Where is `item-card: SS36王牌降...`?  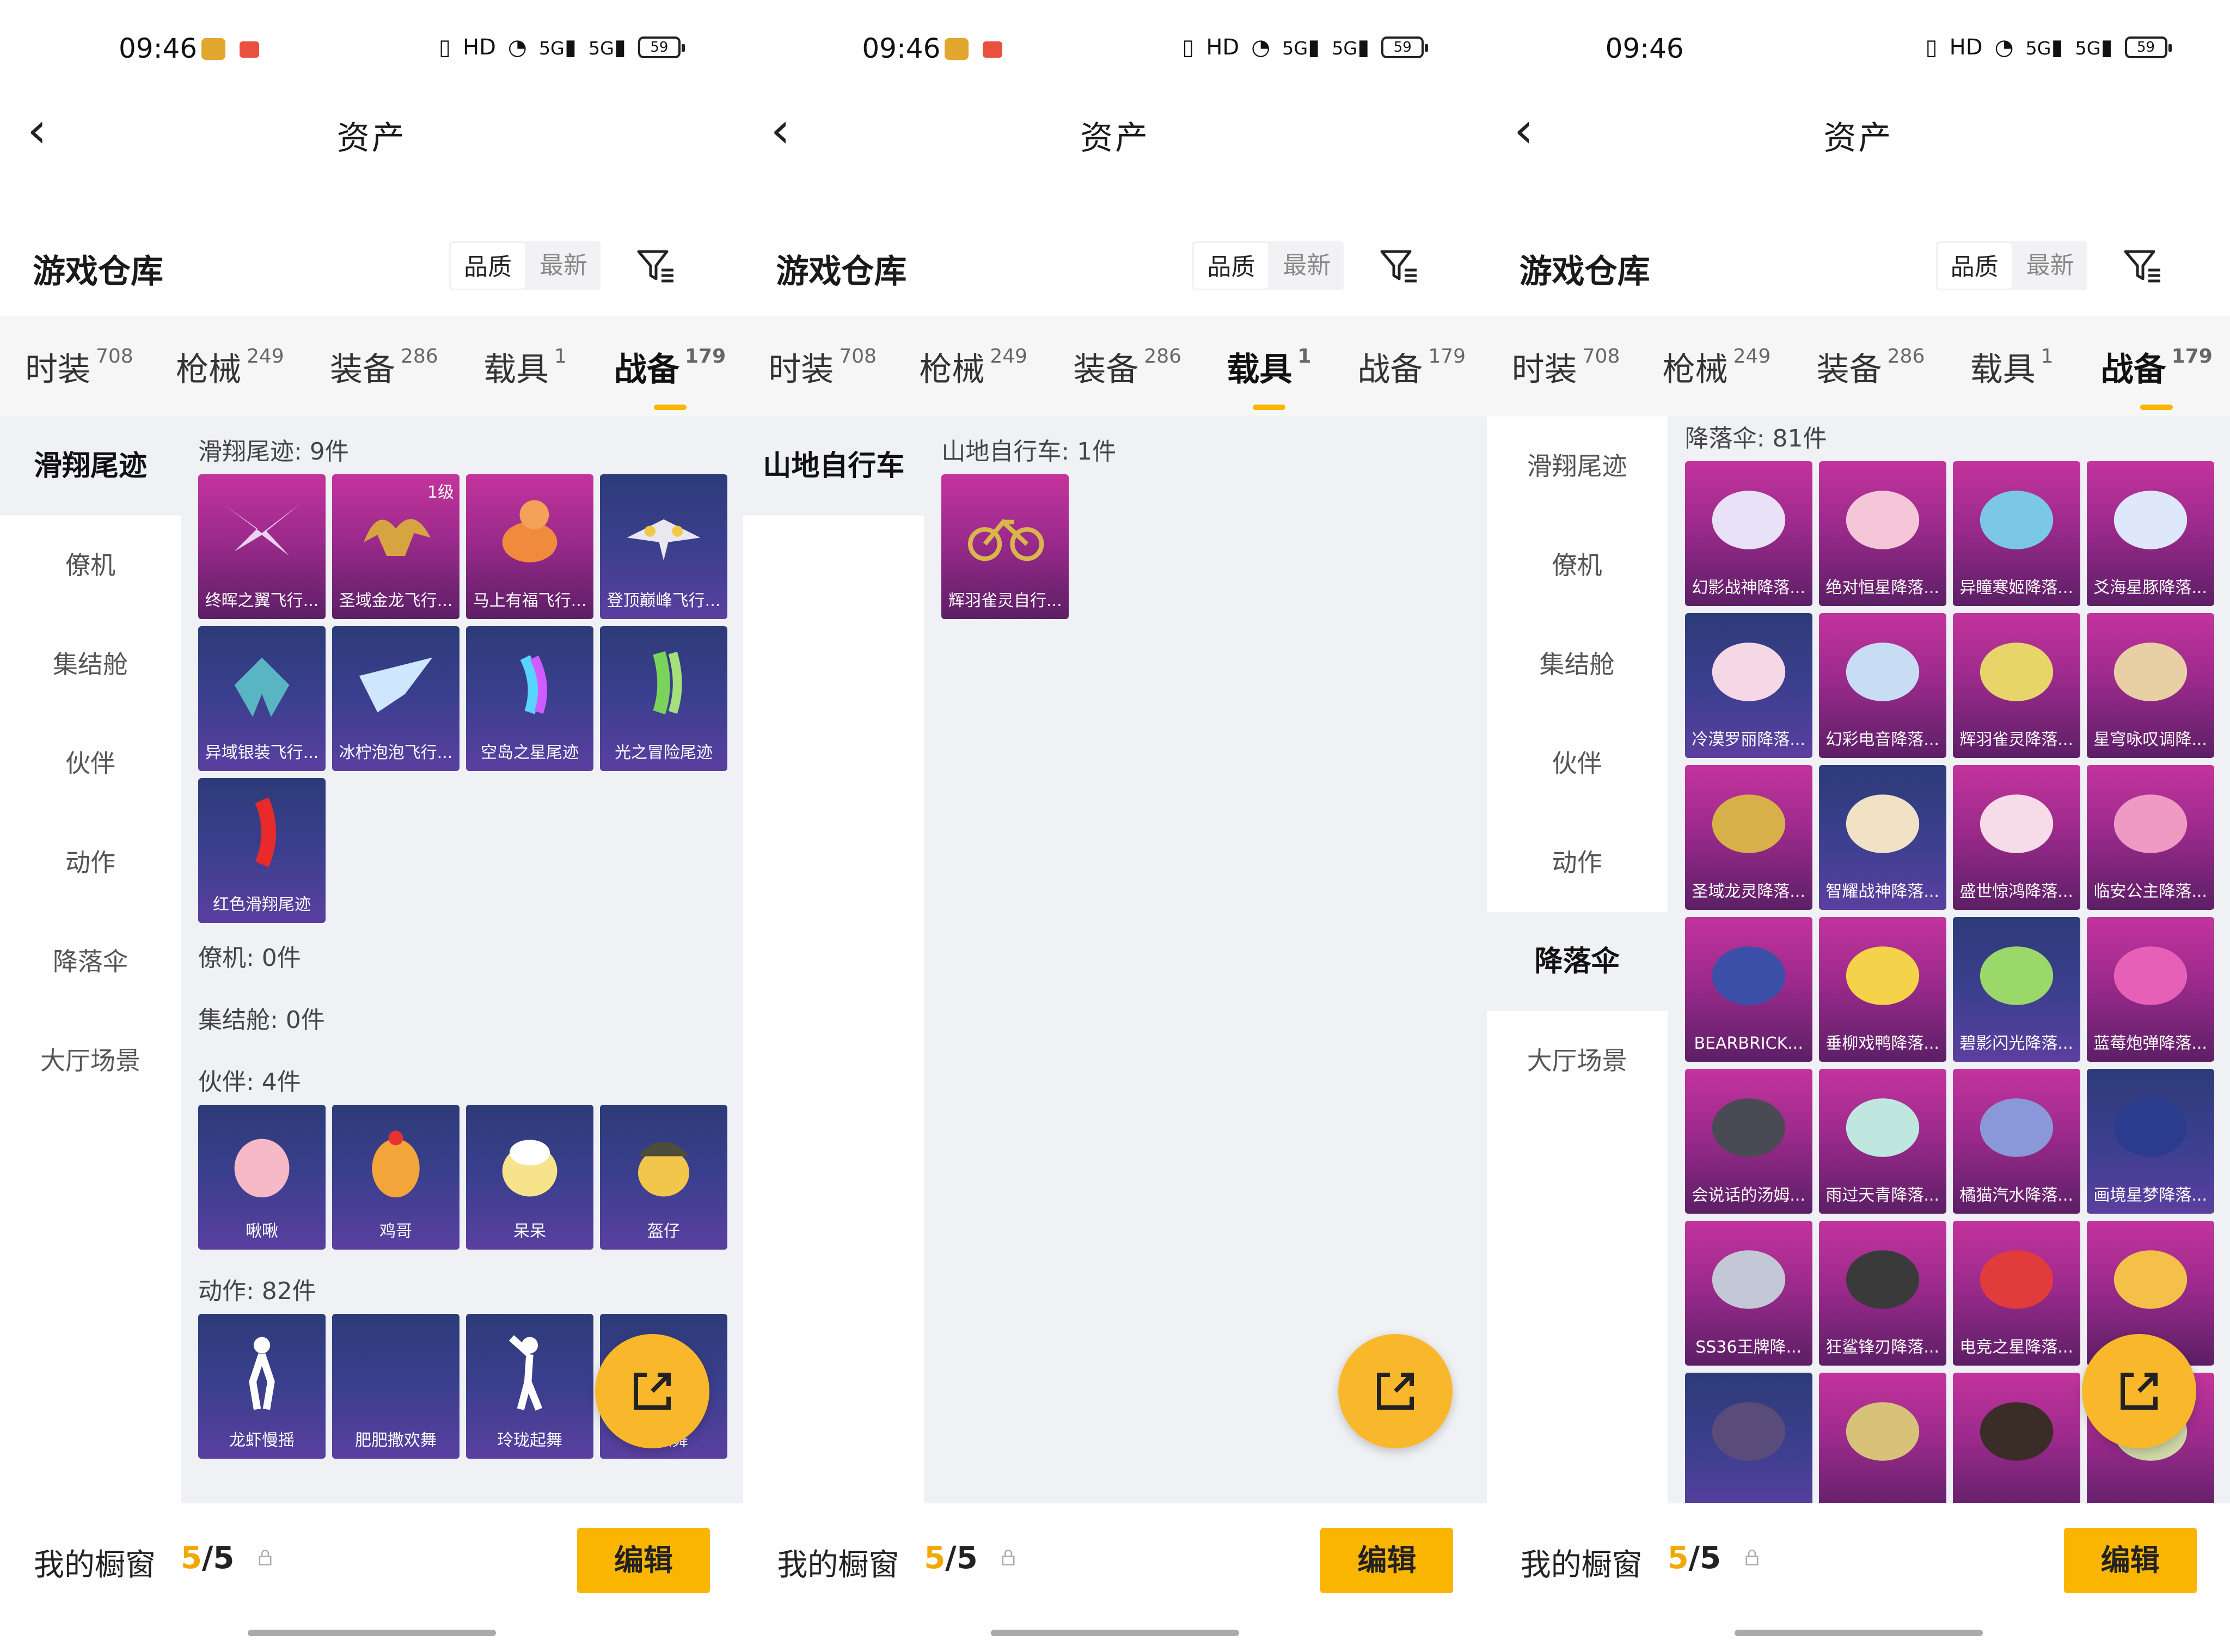
item-card: SS36王牌降... is located at coordinates (1748, 1293).